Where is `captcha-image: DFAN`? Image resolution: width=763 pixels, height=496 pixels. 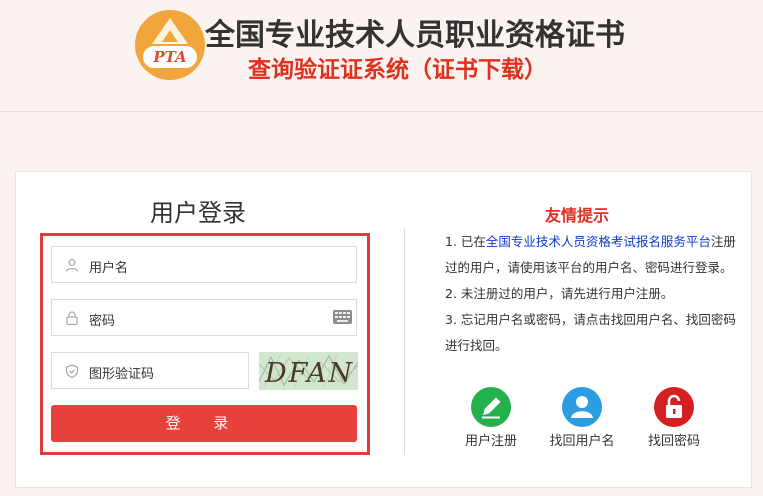
captcha-image: DFAN is located at coordinates (308, 371).